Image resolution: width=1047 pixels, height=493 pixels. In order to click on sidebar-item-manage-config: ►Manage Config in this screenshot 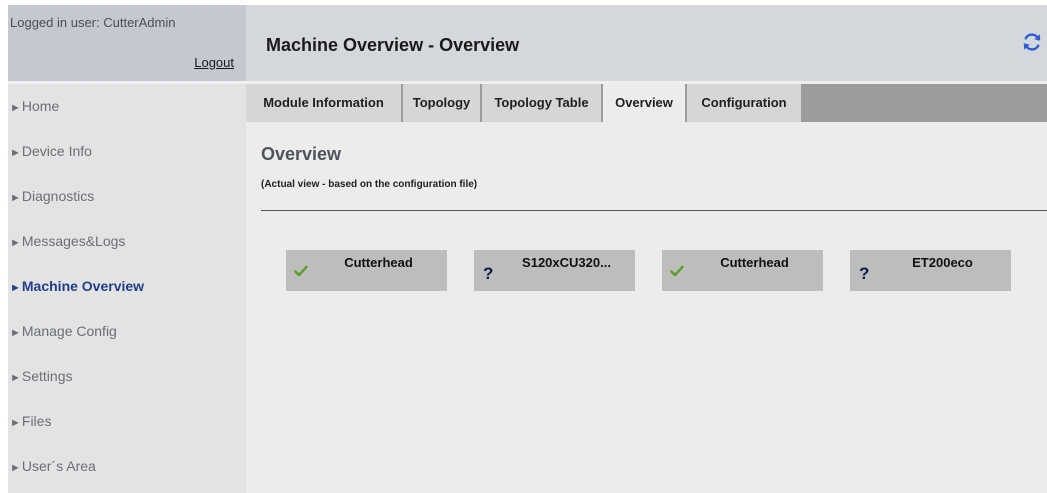, I will do `click(127, 331)`.